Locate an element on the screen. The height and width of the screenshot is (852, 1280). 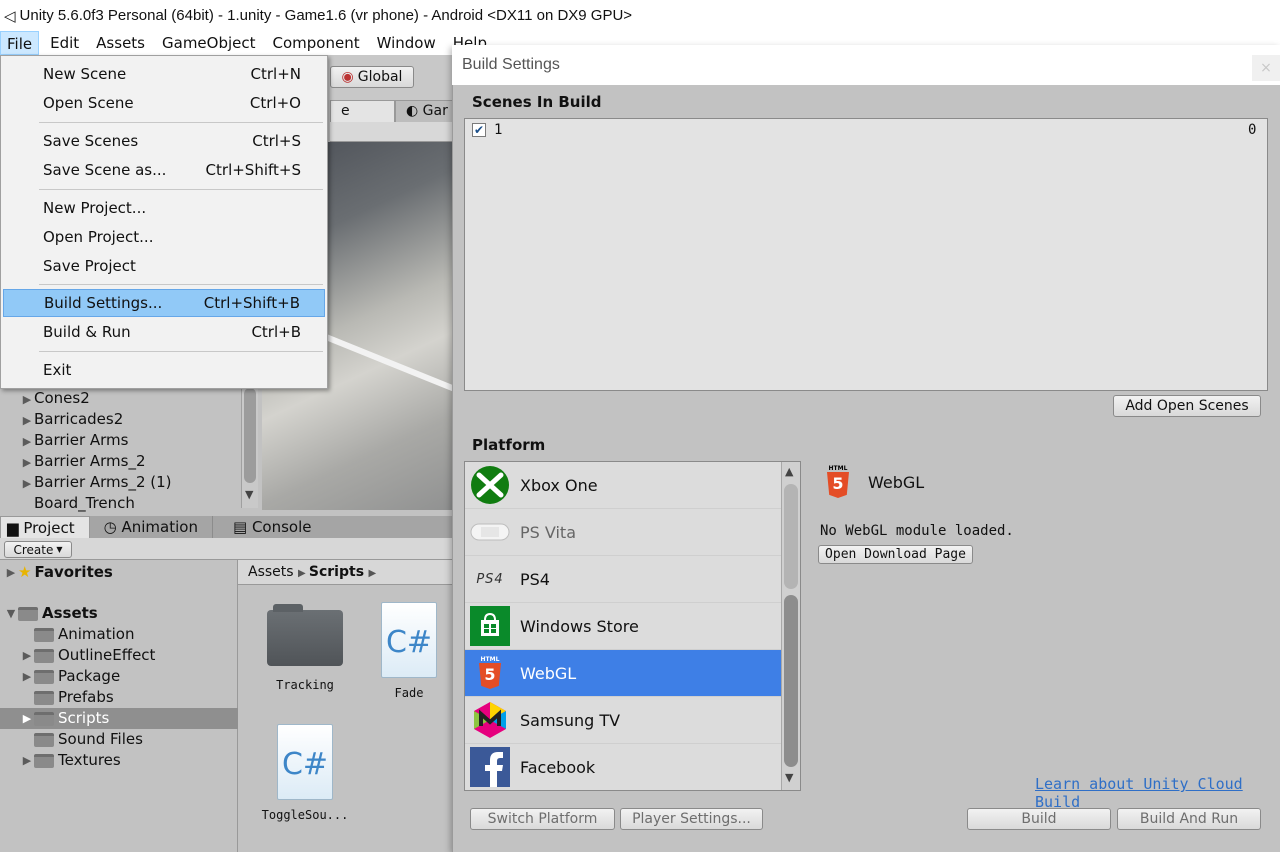
platform-facebook: Facebook is located at coordinates (623, 767).